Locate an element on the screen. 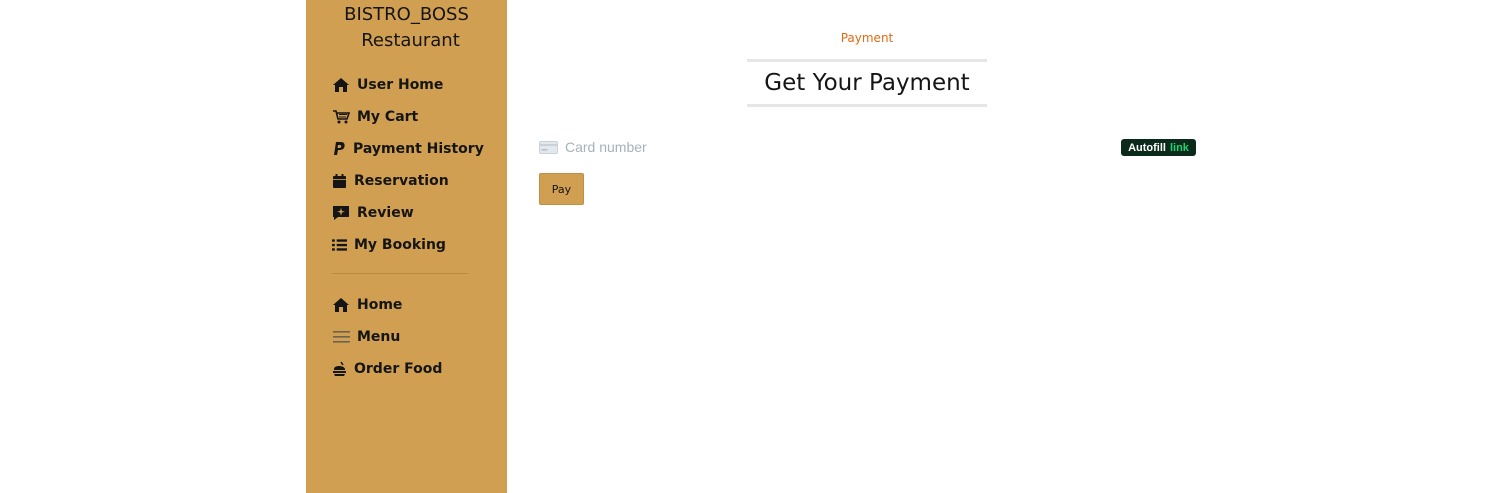 The height and width of the screenshot is (493, 1485). sidebar-item-menu: Menu is located at coordinates (366, 337).